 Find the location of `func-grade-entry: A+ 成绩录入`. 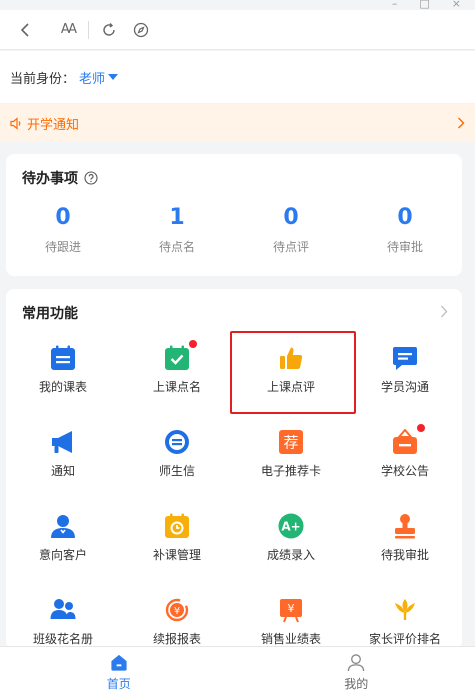

func-grade-entry: A+ 成绩录入 is located at coordinates (291, 546).